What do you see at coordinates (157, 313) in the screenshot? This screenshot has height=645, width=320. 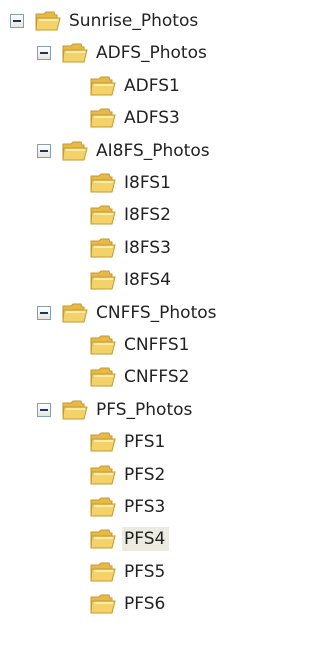 I see `tree-node-label: CNFFS_Photos` at bounding box center [157, 313].